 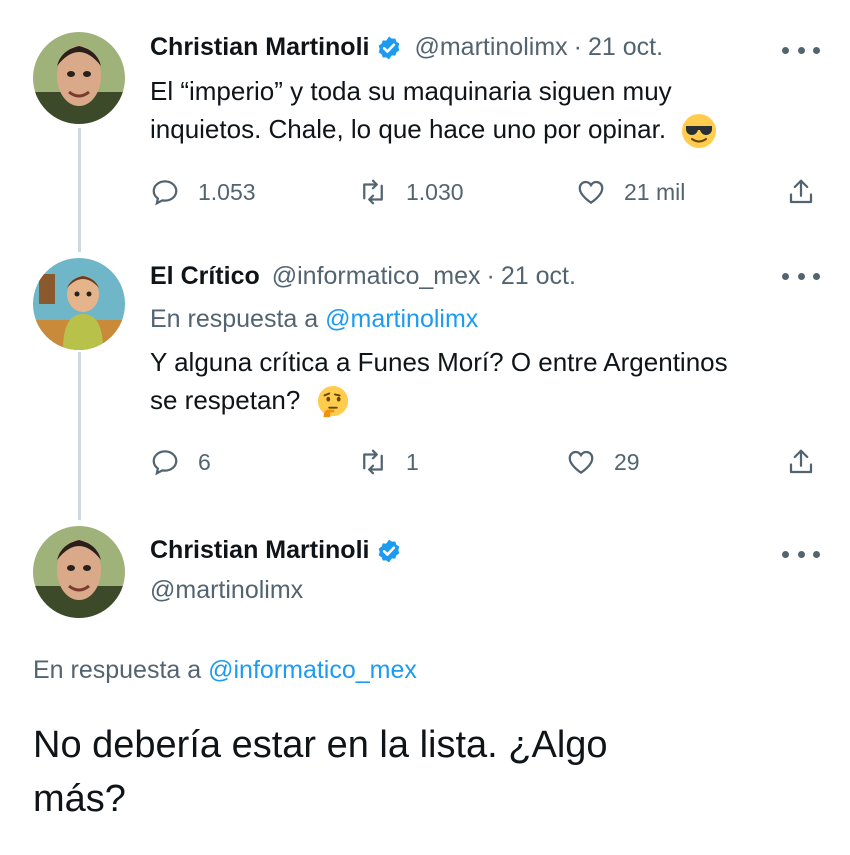 What do you see at coordinates (320, 772) in the screenshot?
I see `main-tweet-text: No debería estar en la lista. ¿Algo más?` at bounding box center [320, 772].